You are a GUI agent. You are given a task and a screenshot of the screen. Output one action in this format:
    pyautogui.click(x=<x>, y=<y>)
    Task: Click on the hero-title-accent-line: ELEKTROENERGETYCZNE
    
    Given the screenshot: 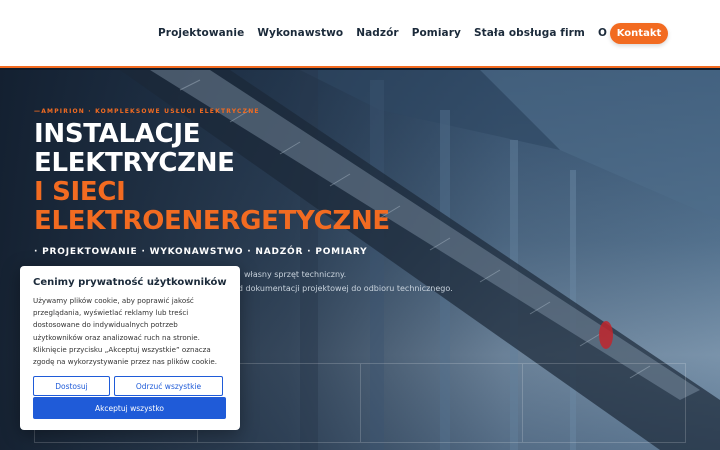 What is the action you would take?
    pyautogui.click(x=212, y=221)
    